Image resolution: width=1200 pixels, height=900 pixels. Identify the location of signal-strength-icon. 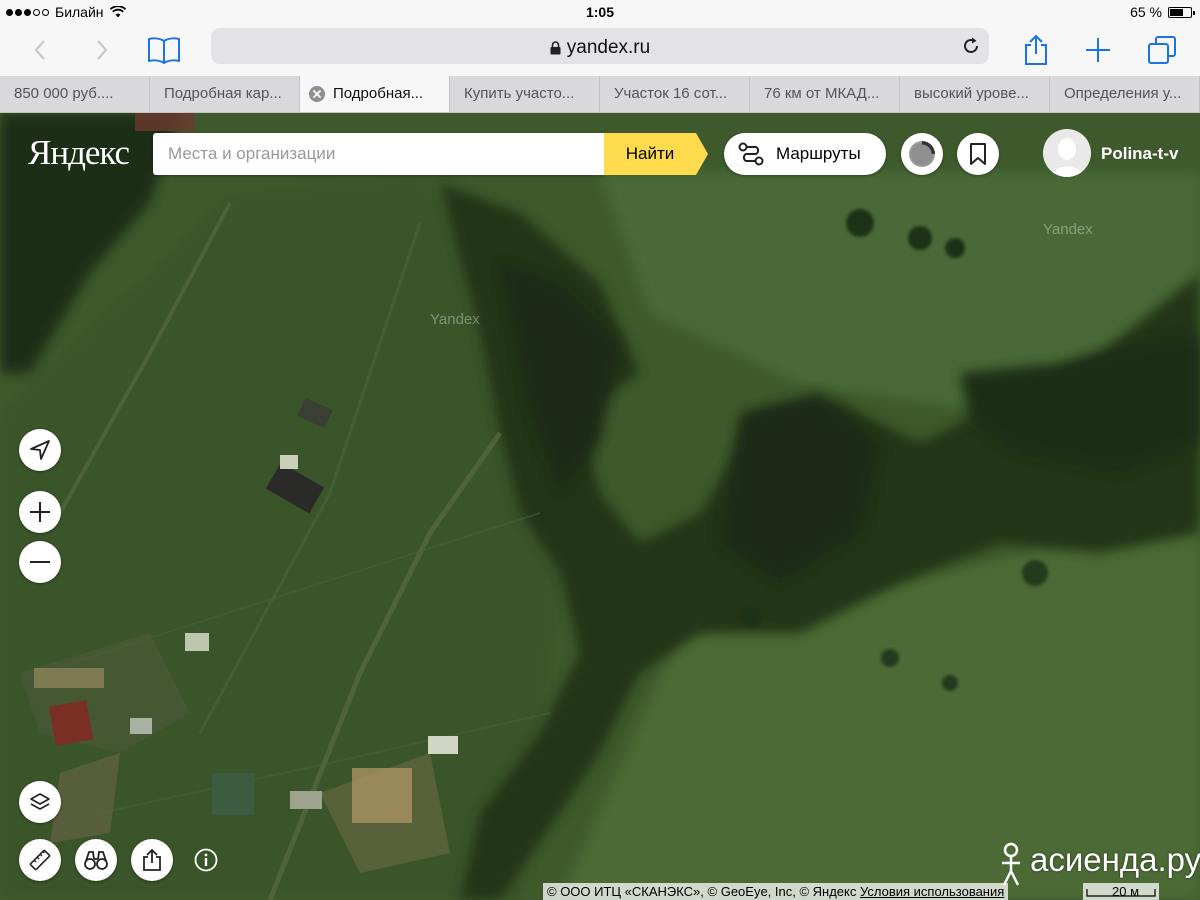
(27, 12).